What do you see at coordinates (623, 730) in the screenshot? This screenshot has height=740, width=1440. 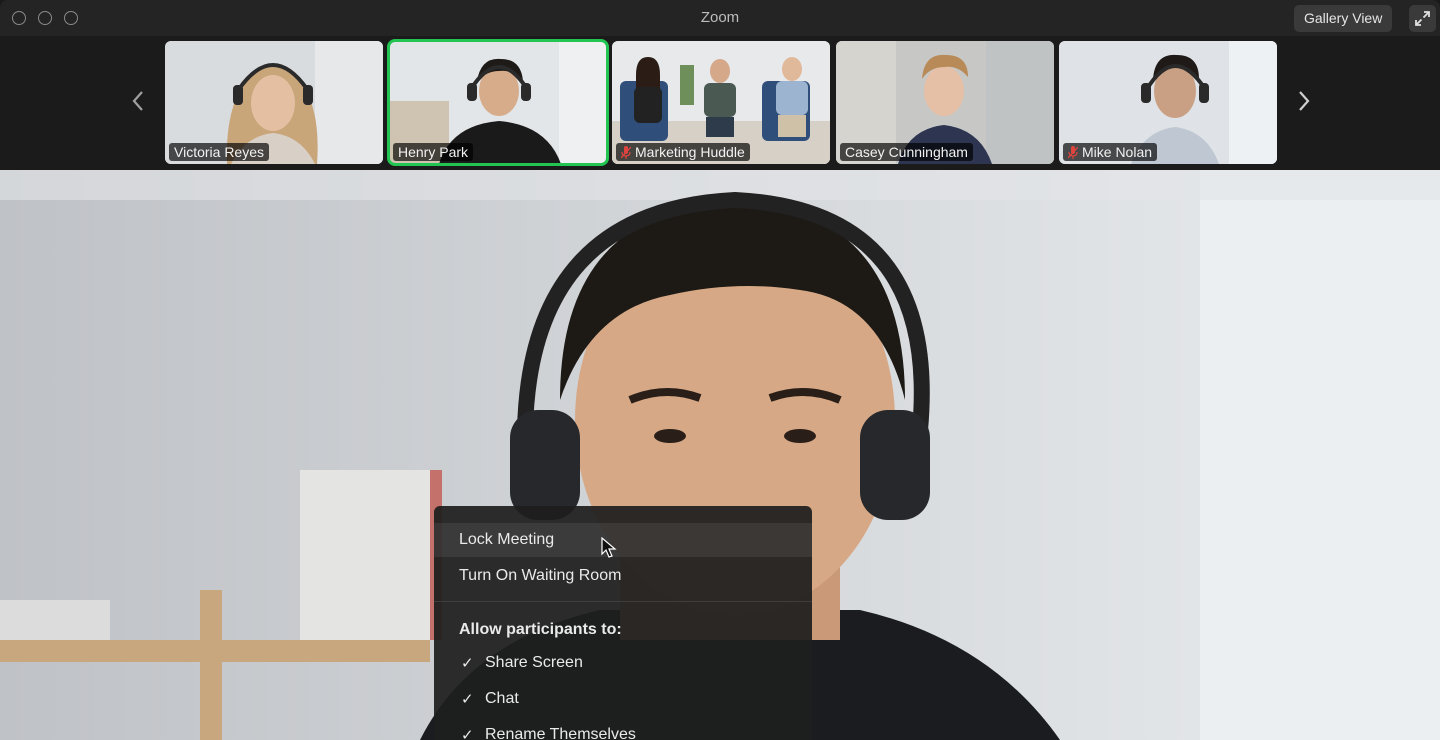 I see `permission-rename-themselves: ✓ Rename Themselves` at bounding box center [623, 730].